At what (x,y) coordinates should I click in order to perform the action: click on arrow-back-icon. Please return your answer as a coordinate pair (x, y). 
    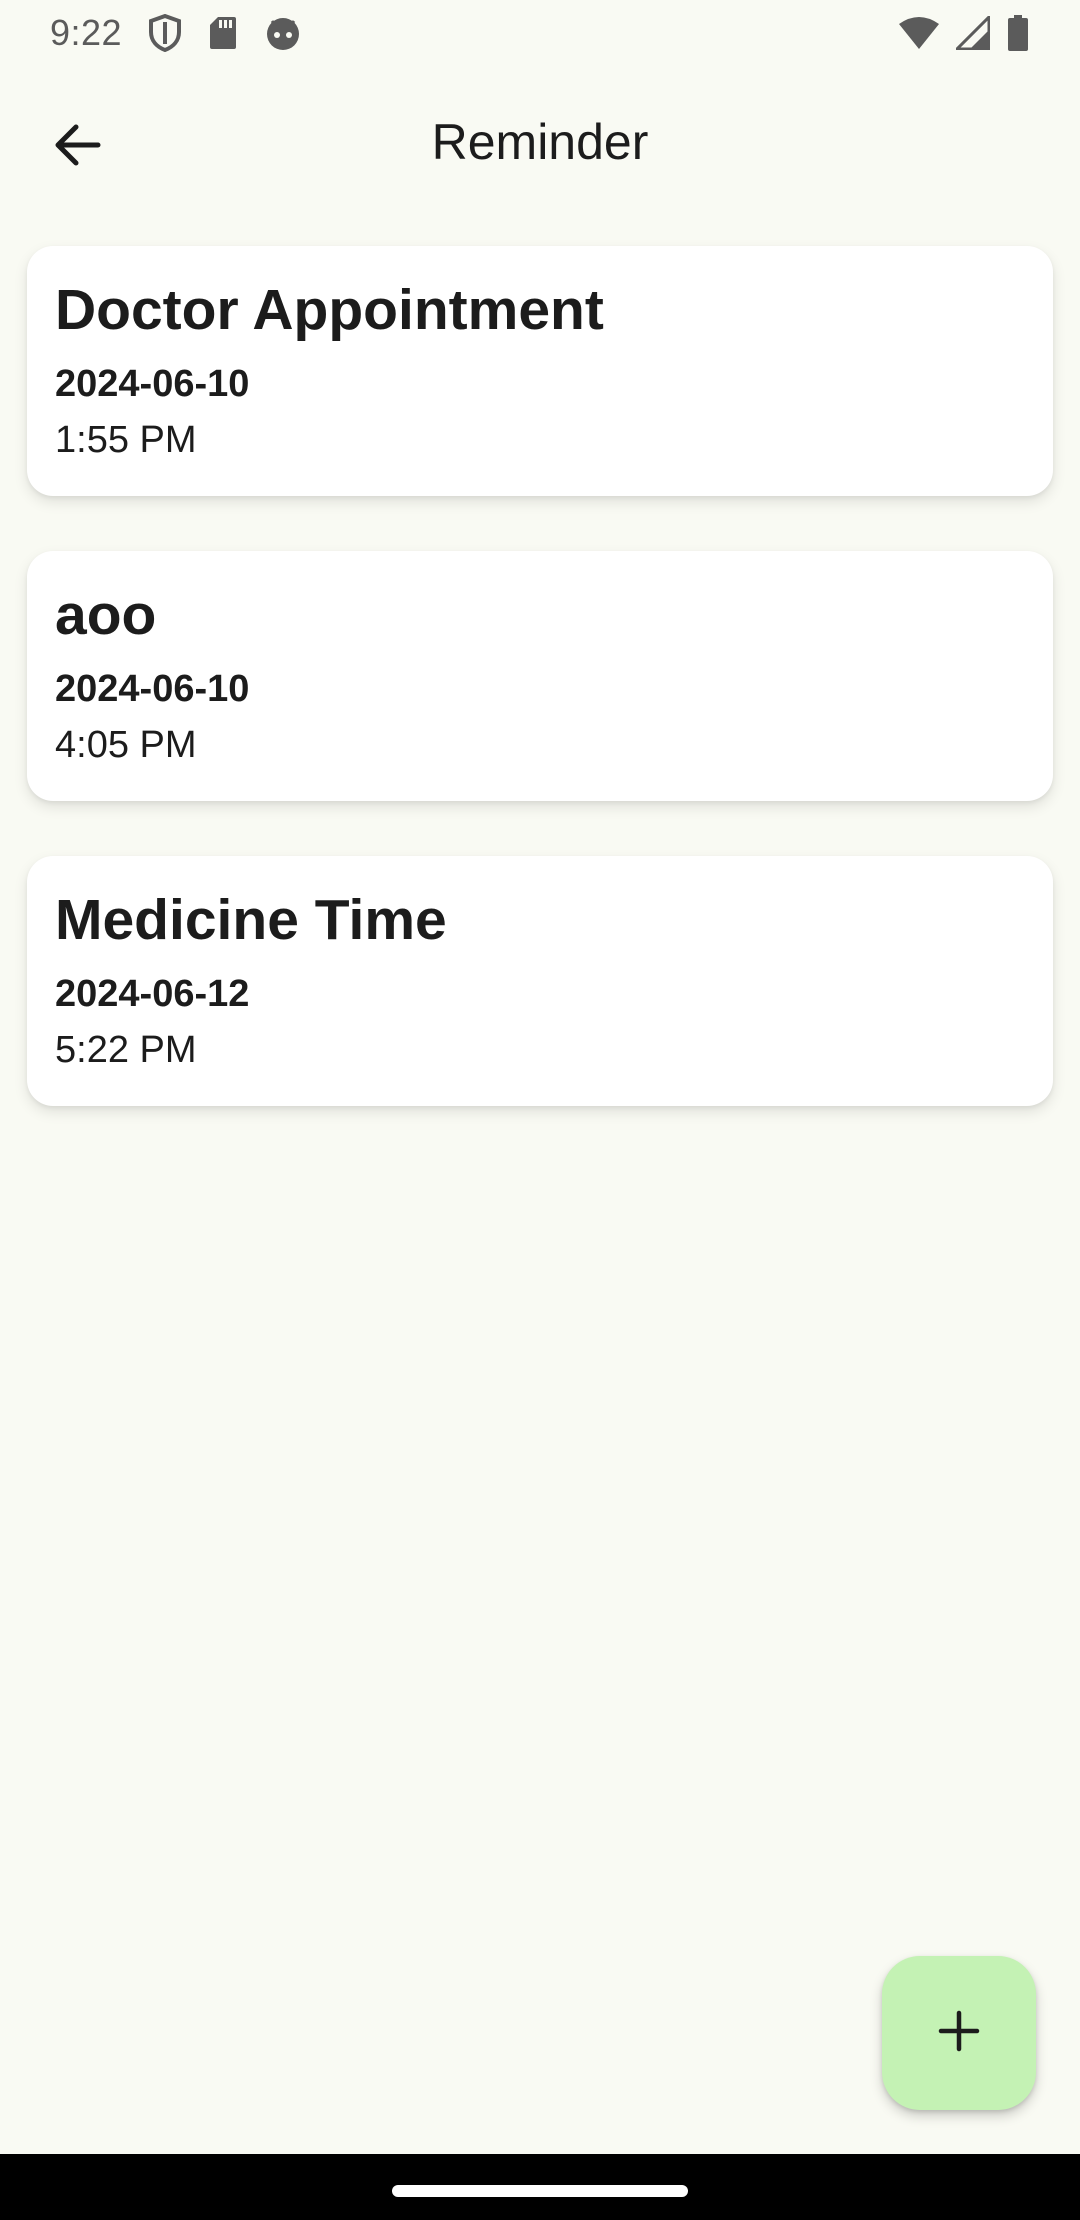
    Looking at the image, I should click on (77, 147).